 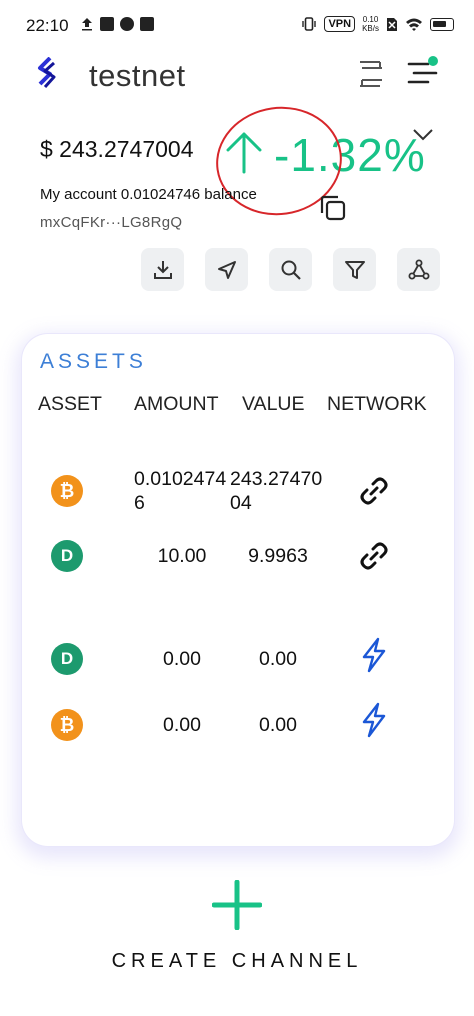 What do you see at coordinates (423, 73) in the screenshot?
I see `menu-icon` at bounding box center [423, 73].